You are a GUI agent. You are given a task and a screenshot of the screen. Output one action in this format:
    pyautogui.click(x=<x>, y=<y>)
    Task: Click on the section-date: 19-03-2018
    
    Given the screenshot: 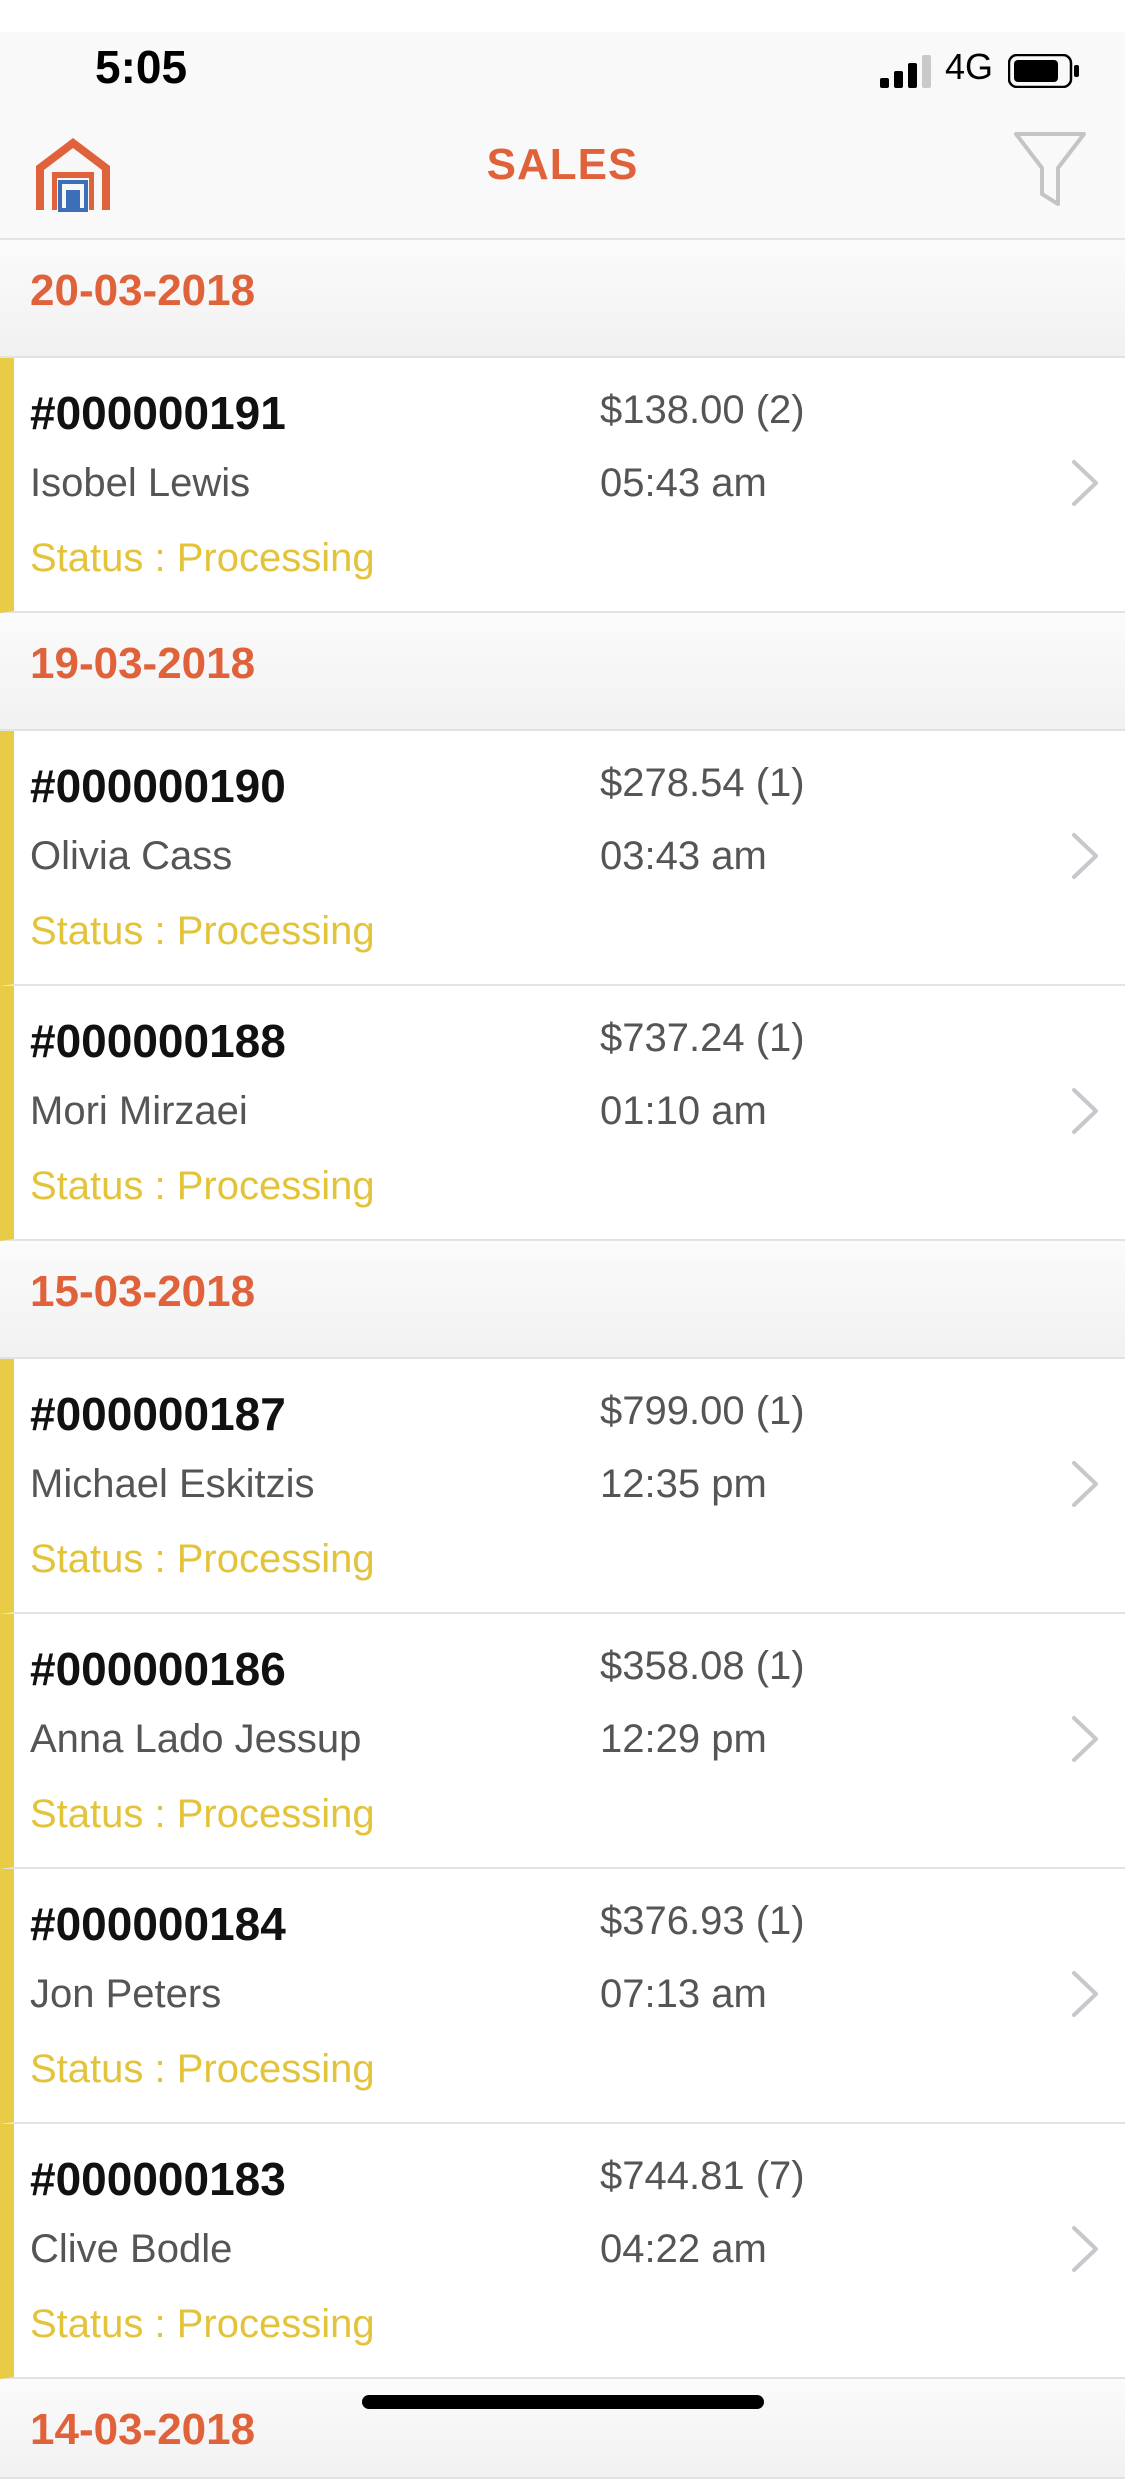 What is the action you would take?
    pyautogui.click(x=143, y=663)
    